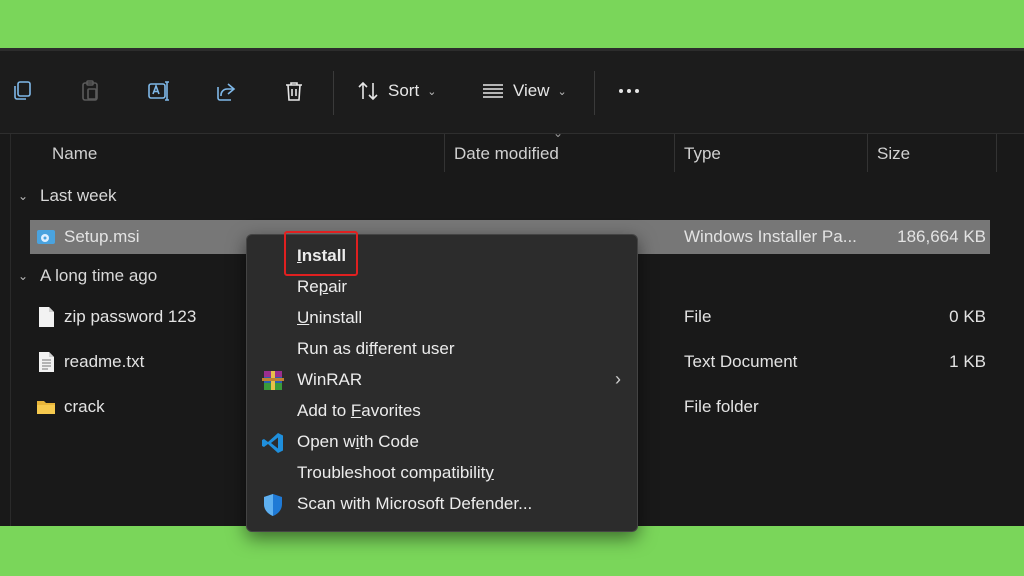  I want to click on menu-item-run-as-different-user: Run as different user, so click(442, 349).